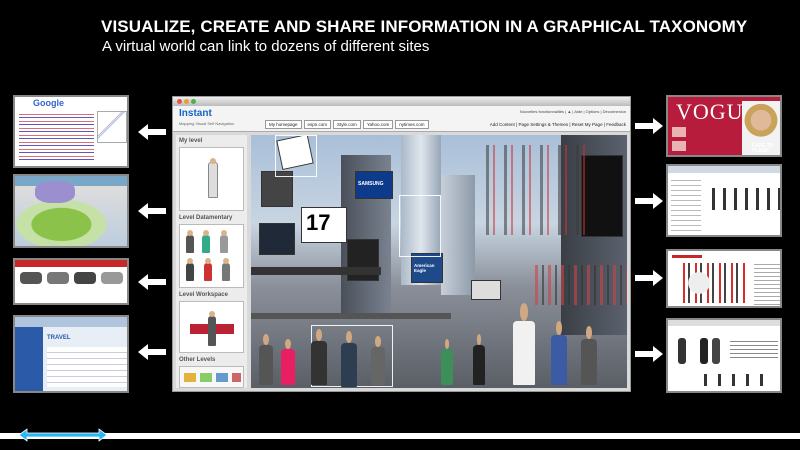  Describe the element at coordinates (203, 295) in the screenshot. I see `level-workspace-label: Level Workspace` at that location.